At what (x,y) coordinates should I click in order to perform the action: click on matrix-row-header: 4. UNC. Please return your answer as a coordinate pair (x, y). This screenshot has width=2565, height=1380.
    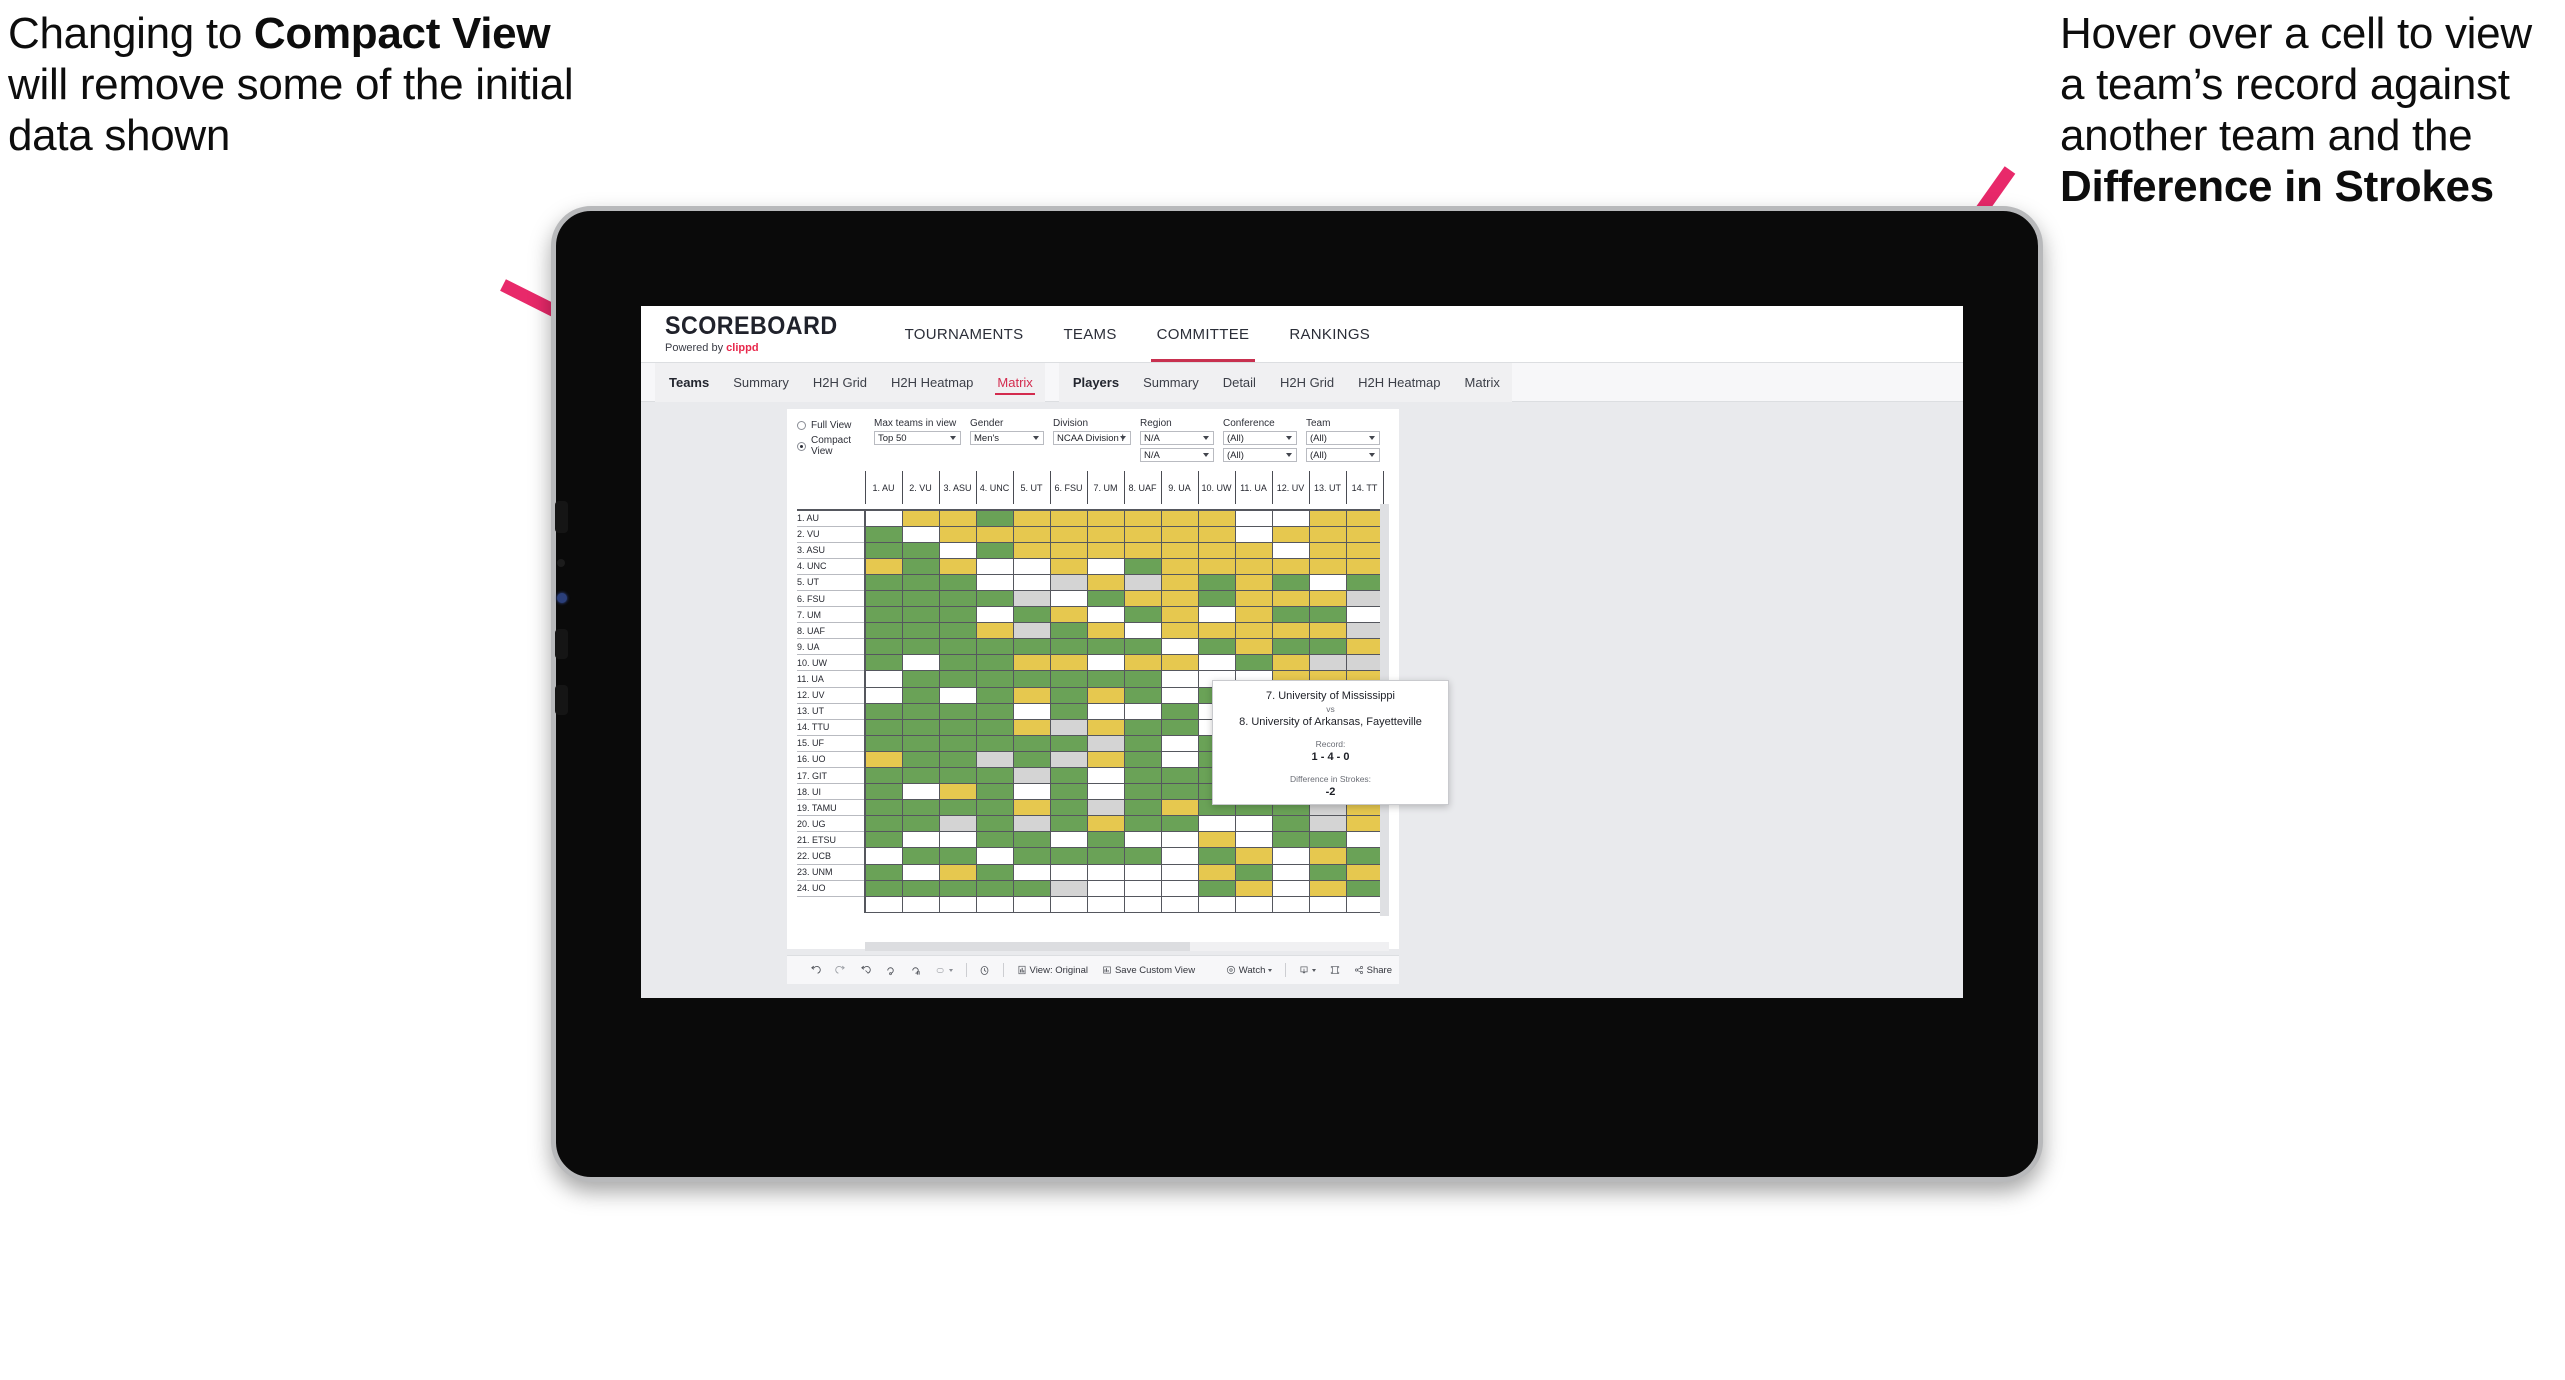
    Looking at the image, I should click on (831, 566).